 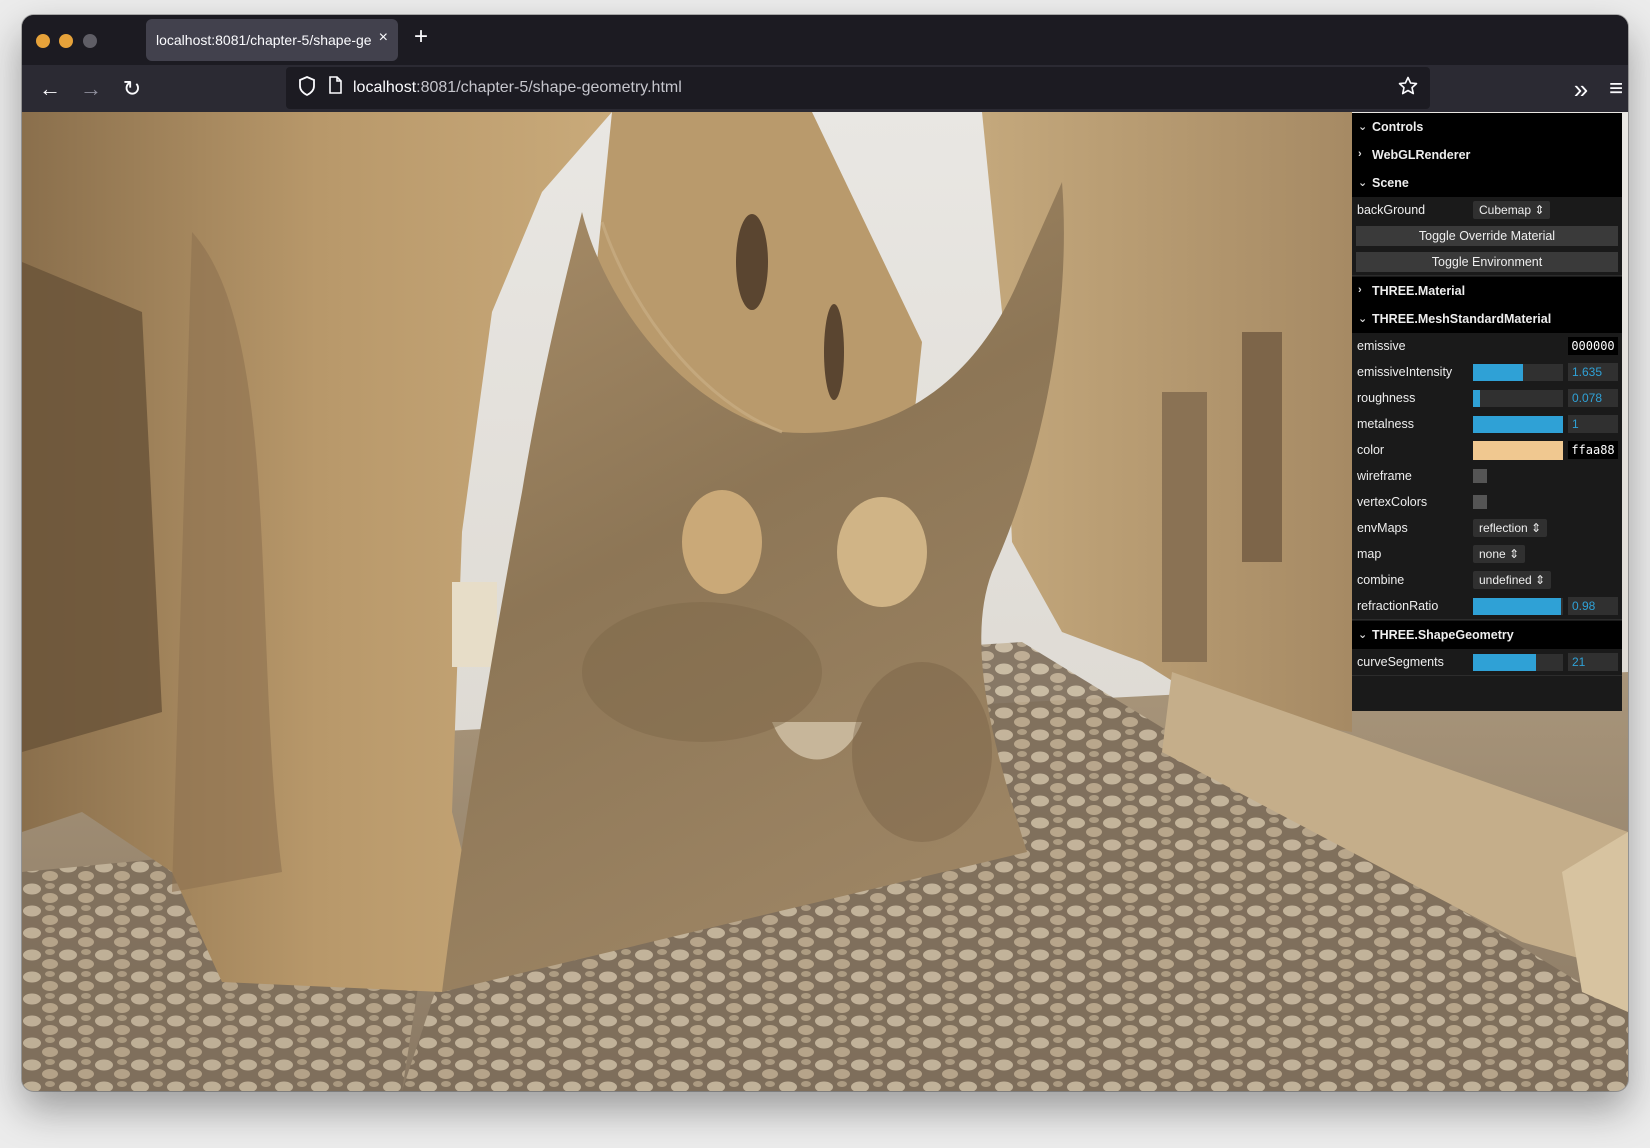 I want to click on vertex-colors-checkbox, so click(x=1480, y=502).